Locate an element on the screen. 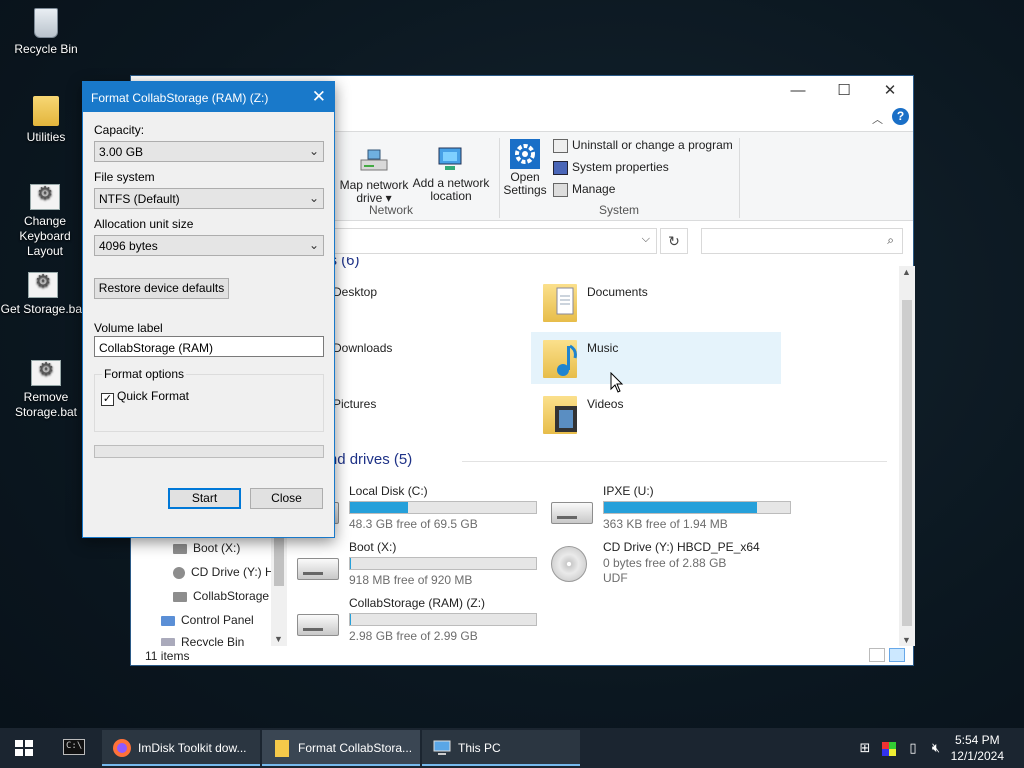 The width and height of the screenshot is (1024, 768). refresh-button: ↻ is located at coordinates (674, 241).